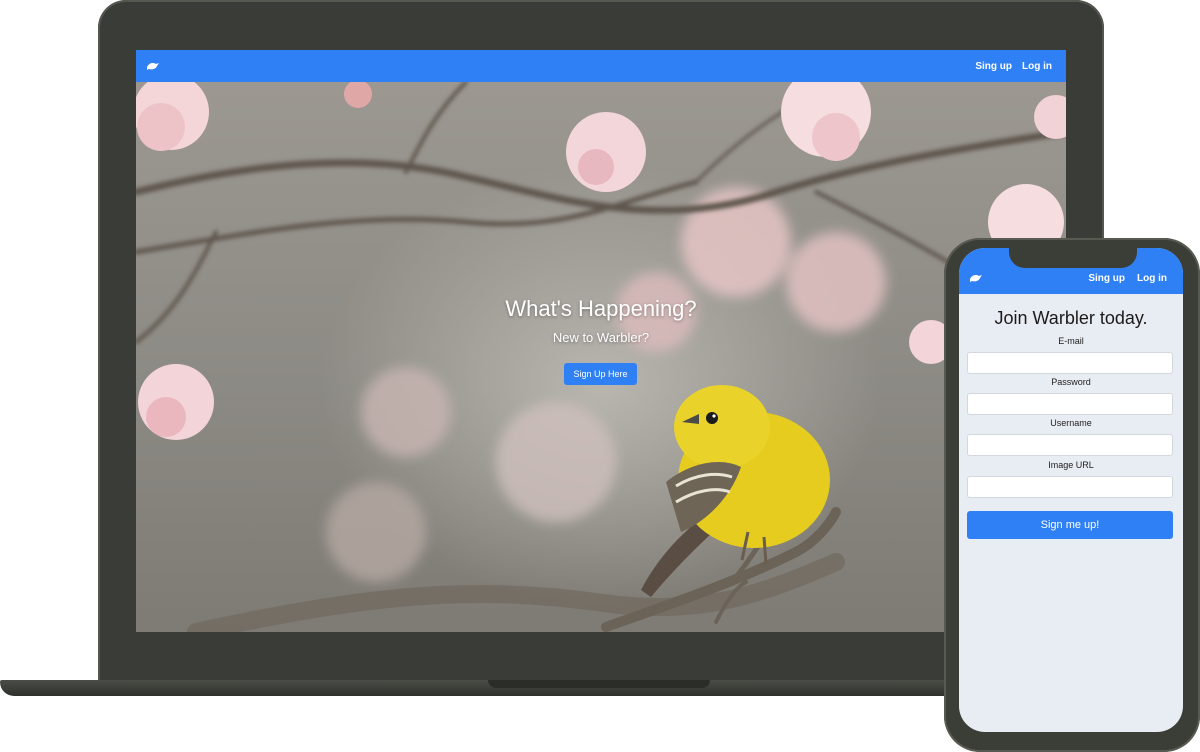  What do you see at coordinates (1071, 318) in the screenshot?
I see `signup-form-title: Join Warbler today.` at bounding box center [1071, 318].